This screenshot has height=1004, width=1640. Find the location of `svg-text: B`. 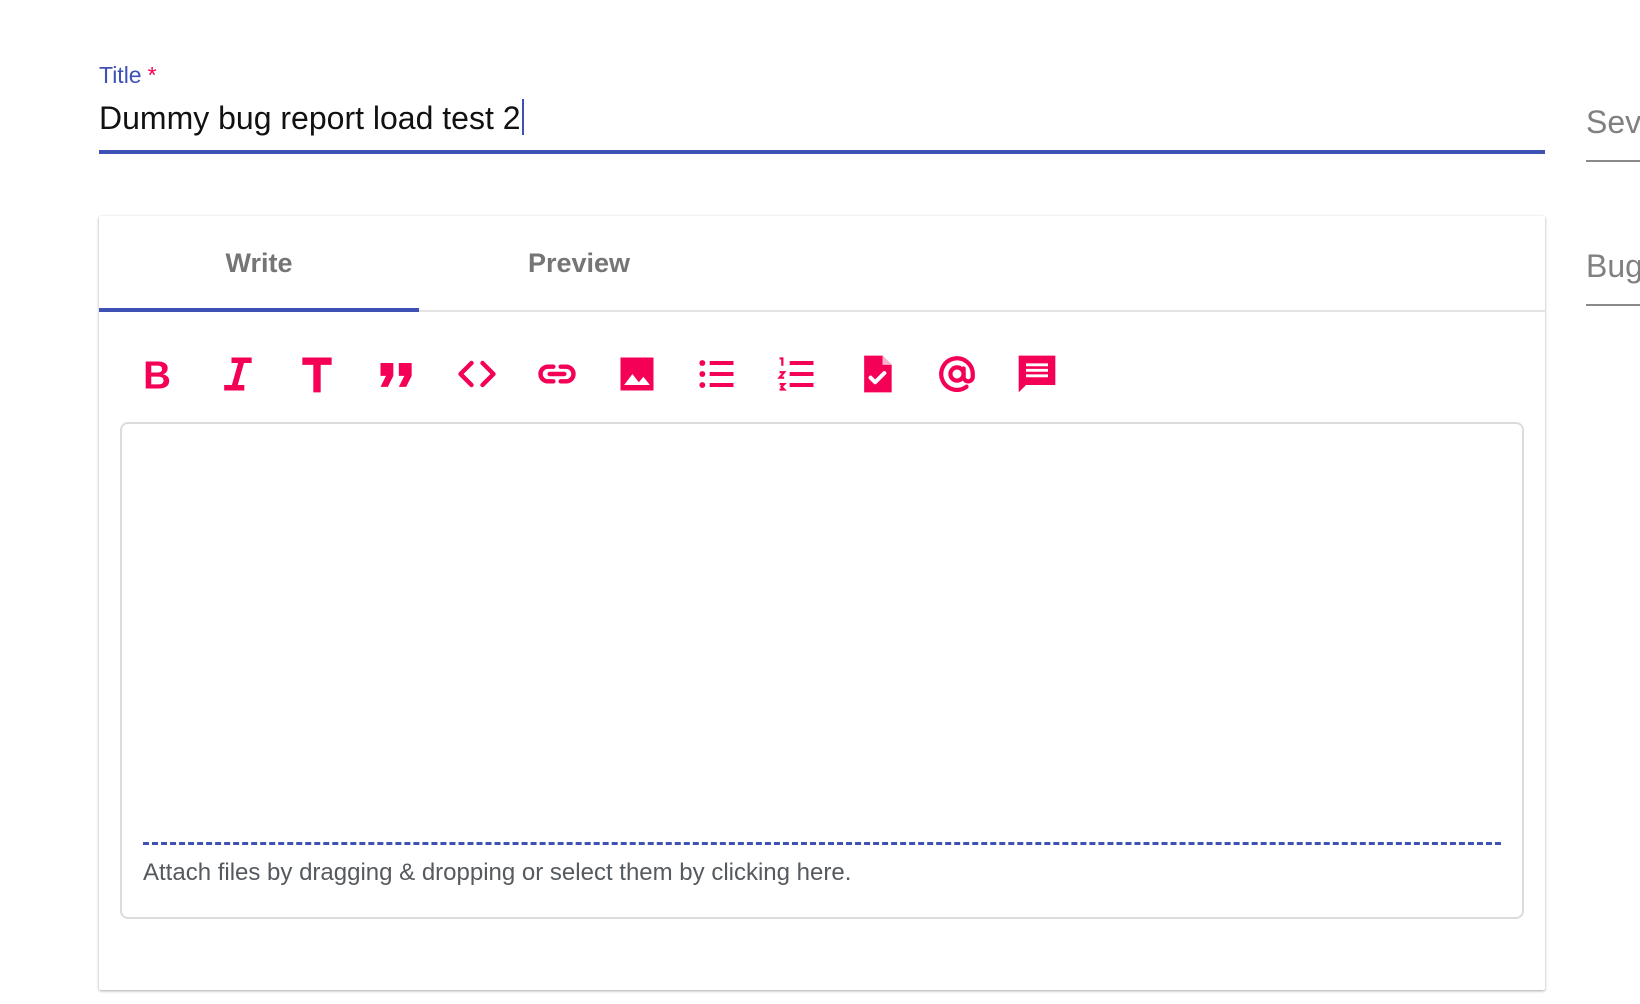

svg-text: B is located at coordinates (157, 375).